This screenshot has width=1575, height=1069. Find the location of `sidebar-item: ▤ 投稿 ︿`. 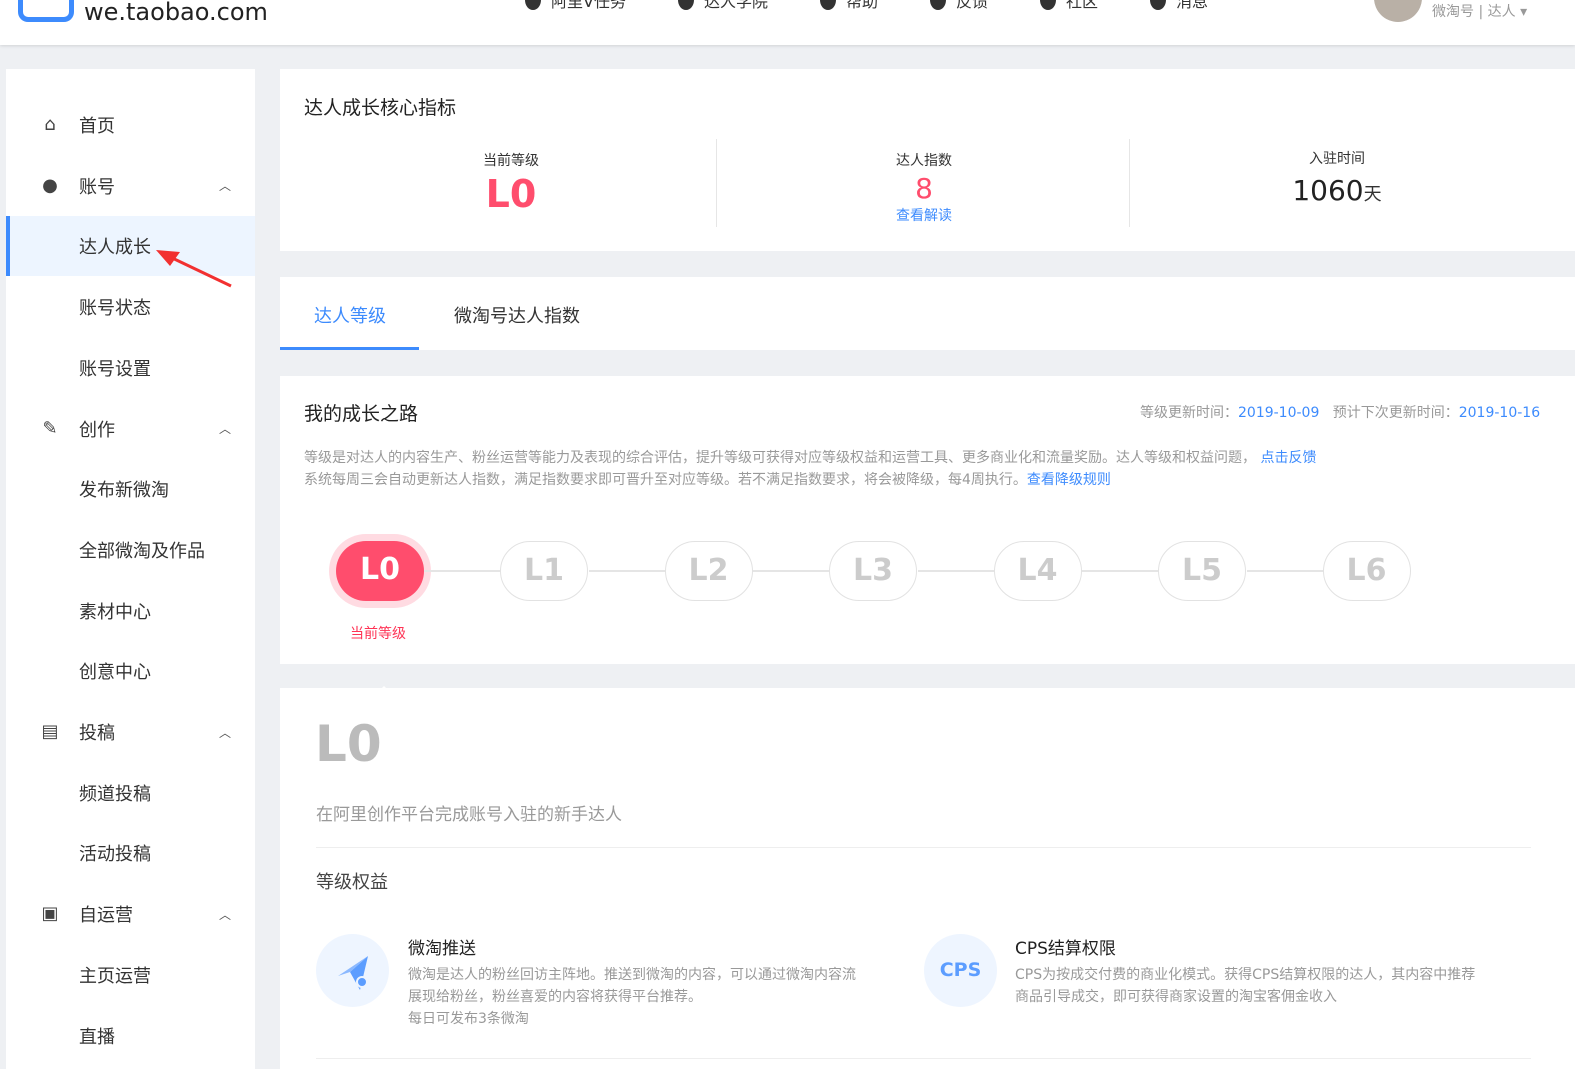

sidebar-item: ▤ 投稿 ︿ is located at coordinates (130, 732).